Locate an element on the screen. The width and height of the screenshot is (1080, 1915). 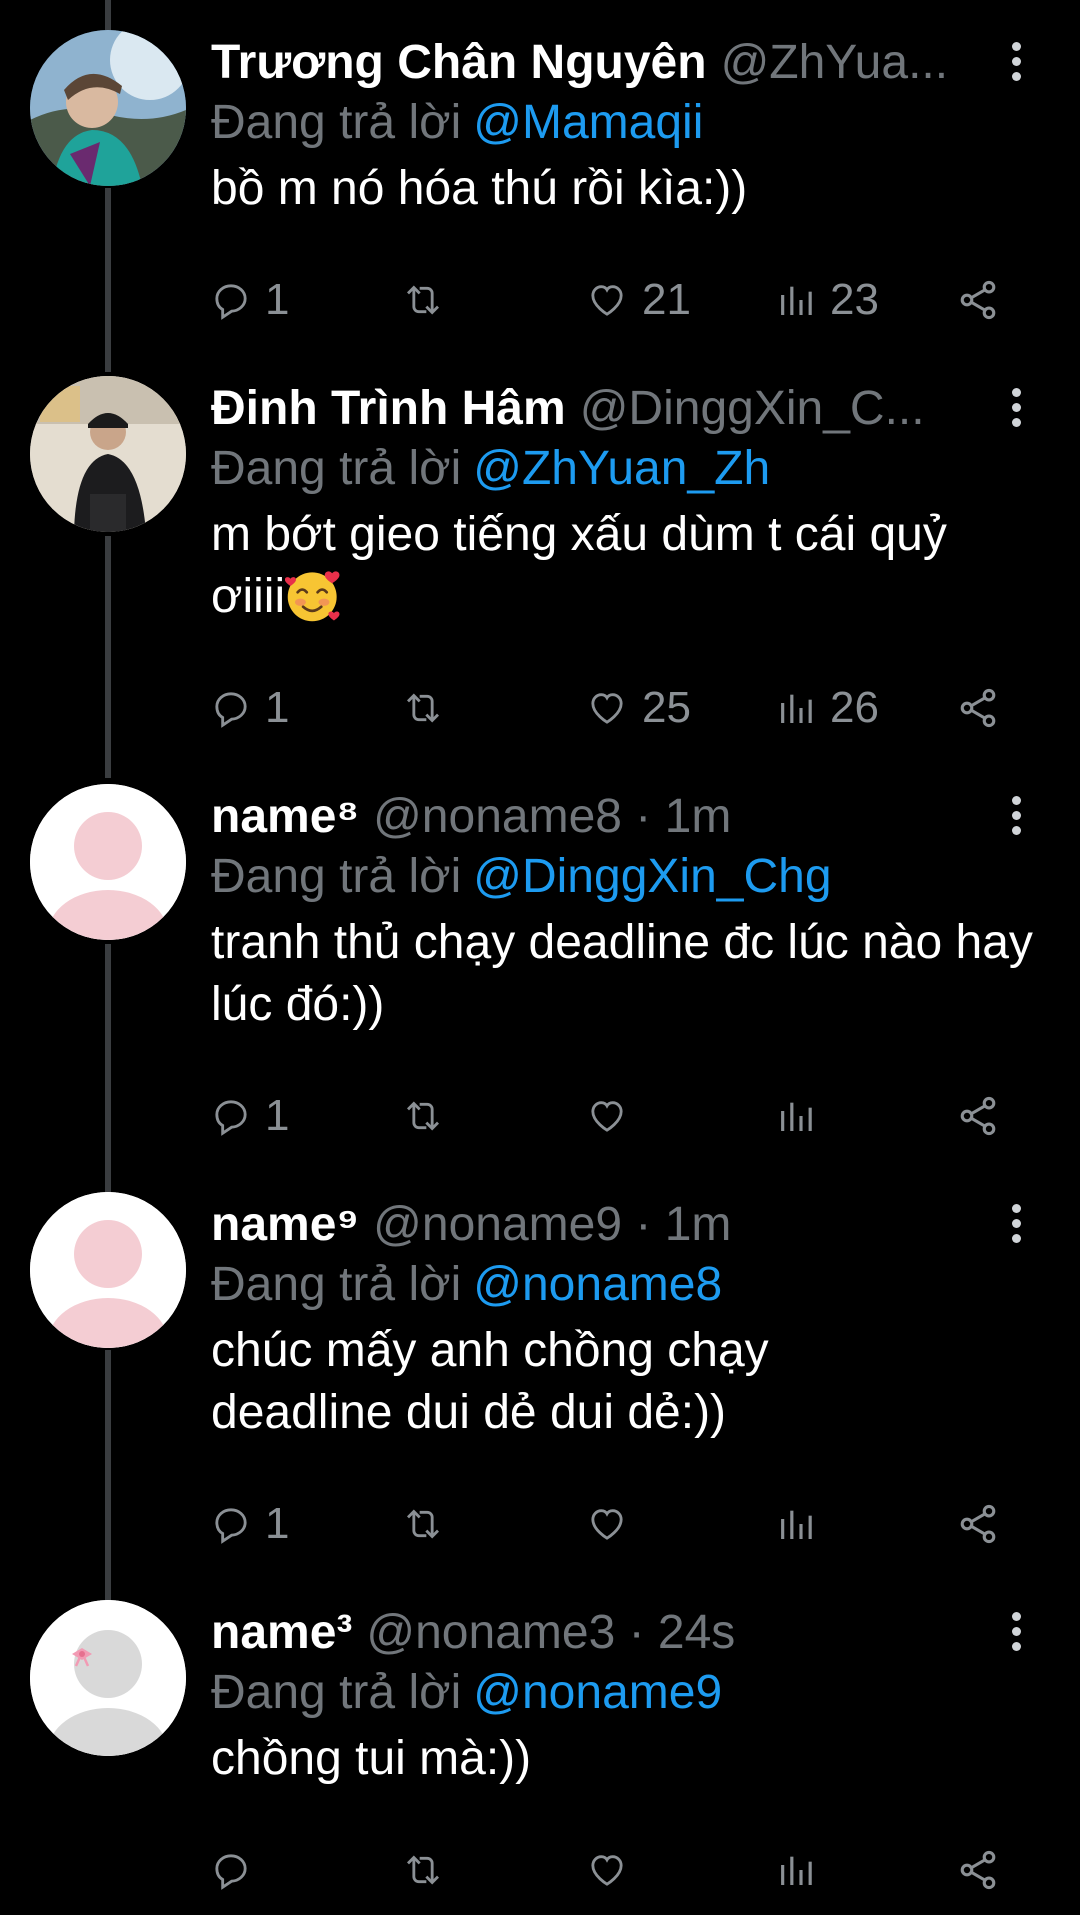
reply-button is located at coordinates (238, 1870).